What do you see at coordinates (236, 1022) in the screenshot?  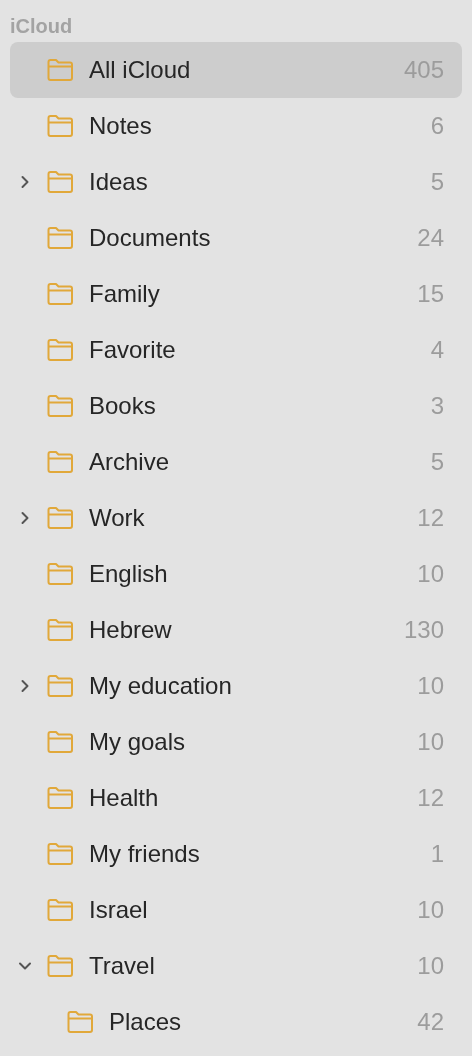 I see `folder-row: Places 42` at bounding box center [236, 1022].